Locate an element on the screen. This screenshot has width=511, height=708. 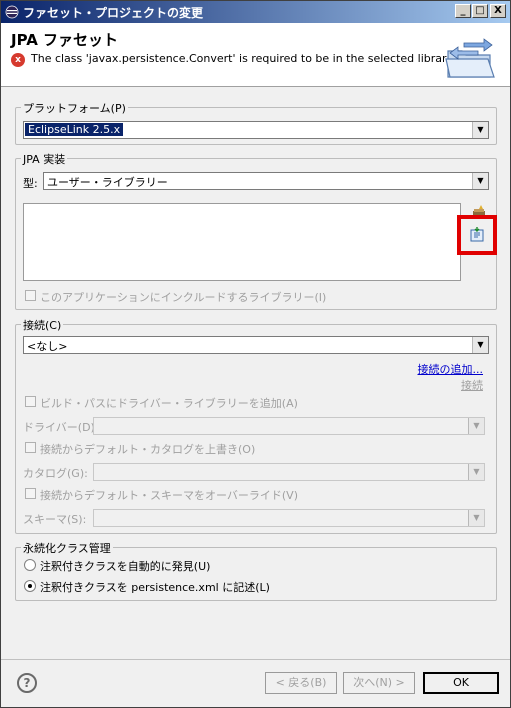
schema-label: スキーマ(S): is located at coordinates (55, 519).